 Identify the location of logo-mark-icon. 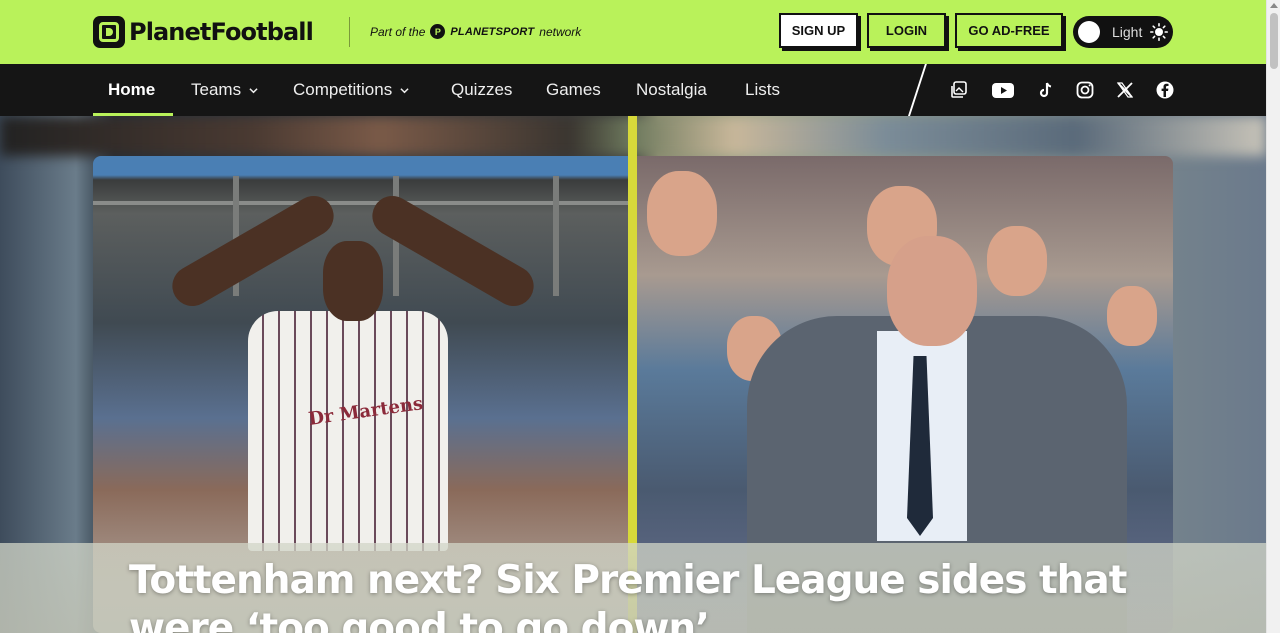
(109, 32).